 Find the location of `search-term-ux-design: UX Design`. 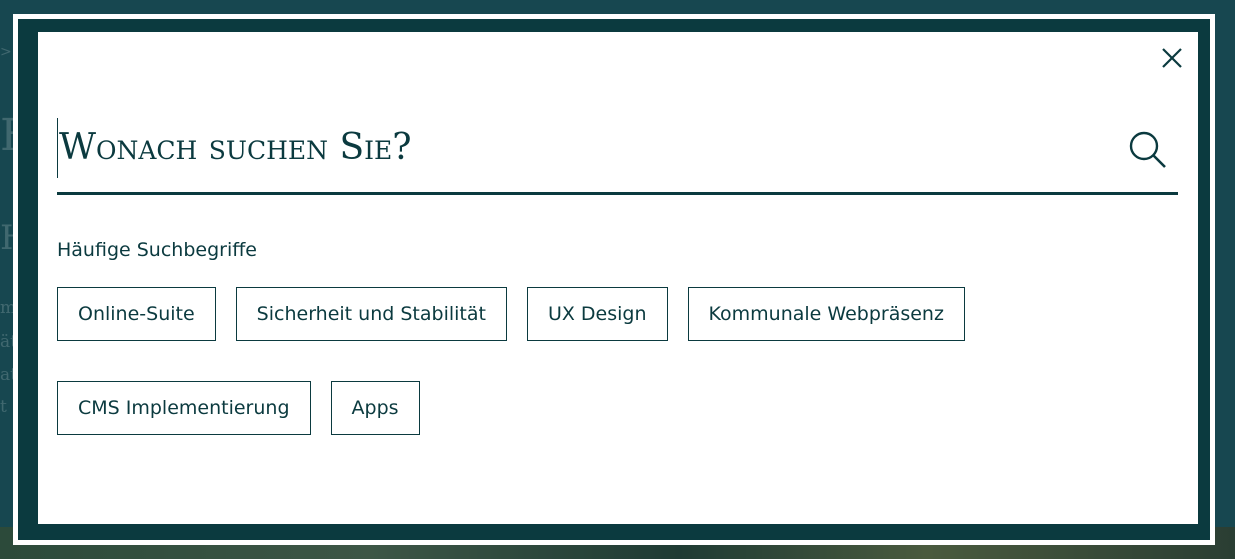

search-term-ux-design: UX Design is located at coordinates (597, 314).